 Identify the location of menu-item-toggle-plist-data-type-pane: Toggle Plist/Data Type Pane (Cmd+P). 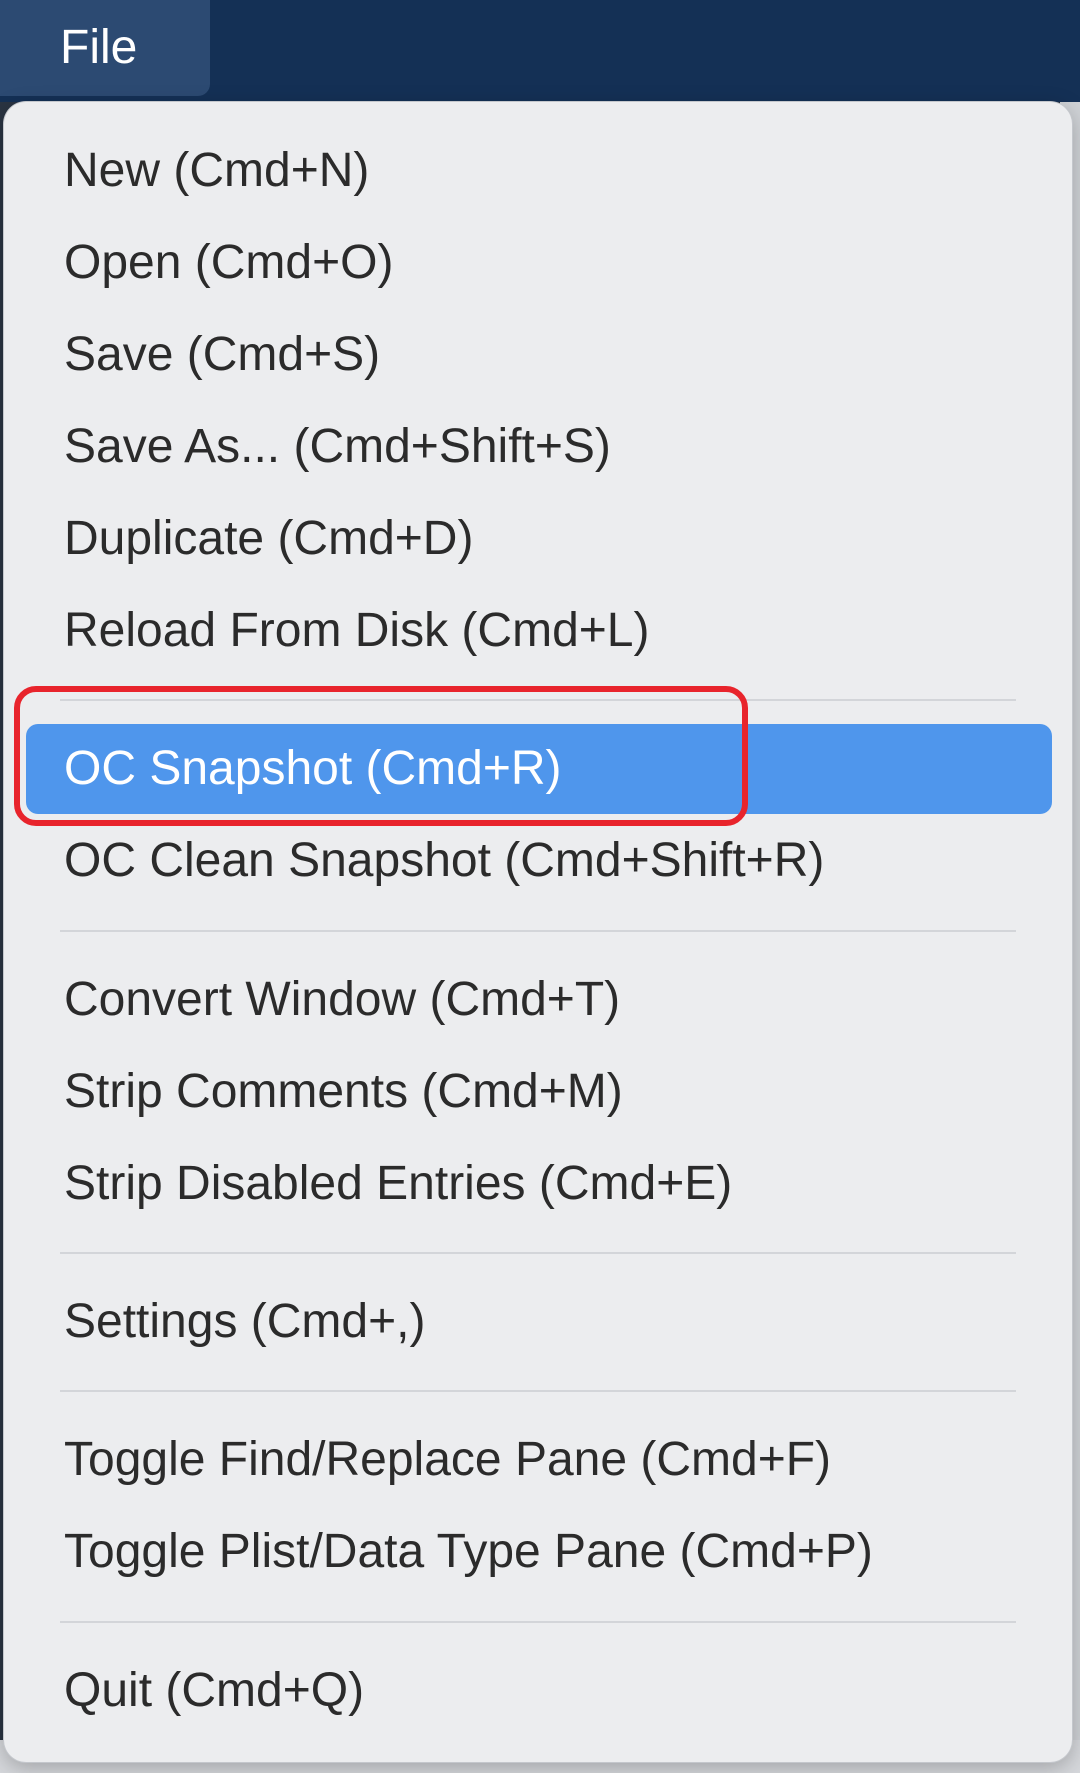
(539, 1552).